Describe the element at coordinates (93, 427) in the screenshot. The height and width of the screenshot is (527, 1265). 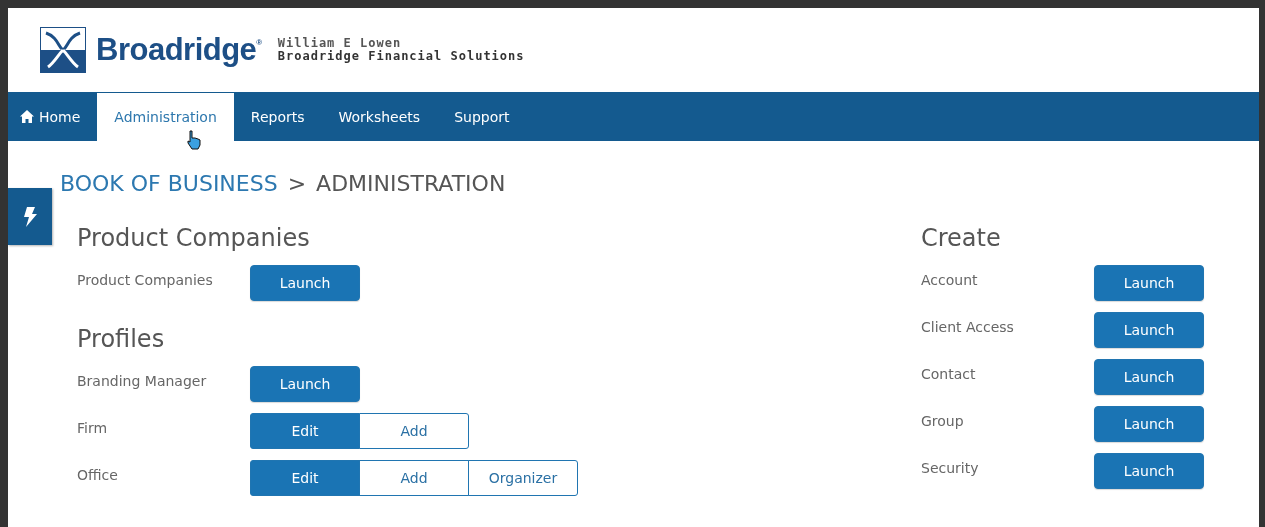
I see `row-label: Firm` at that location.